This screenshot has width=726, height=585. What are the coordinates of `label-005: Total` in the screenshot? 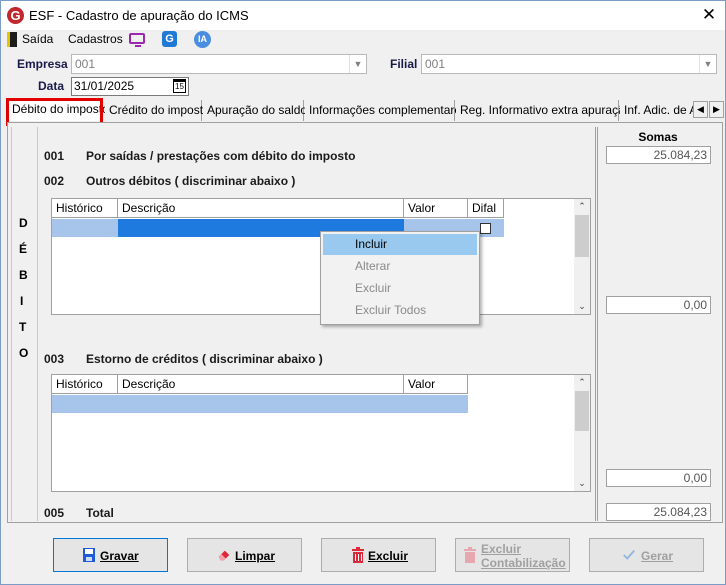 It's located at (100, 513).